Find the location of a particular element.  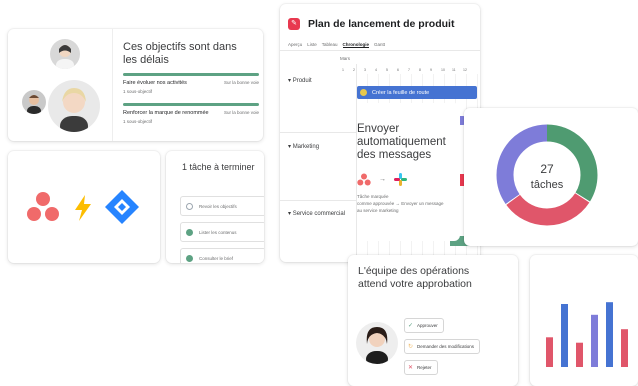

day-label: 10 is located at coordinates (443, 70).